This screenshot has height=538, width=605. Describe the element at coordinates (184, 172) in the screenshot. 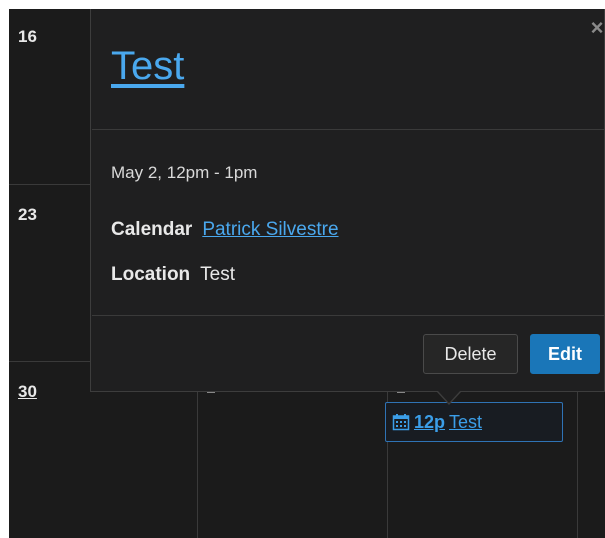

I see `event-datetime: May 2, 12pm - 1pm` at that location.